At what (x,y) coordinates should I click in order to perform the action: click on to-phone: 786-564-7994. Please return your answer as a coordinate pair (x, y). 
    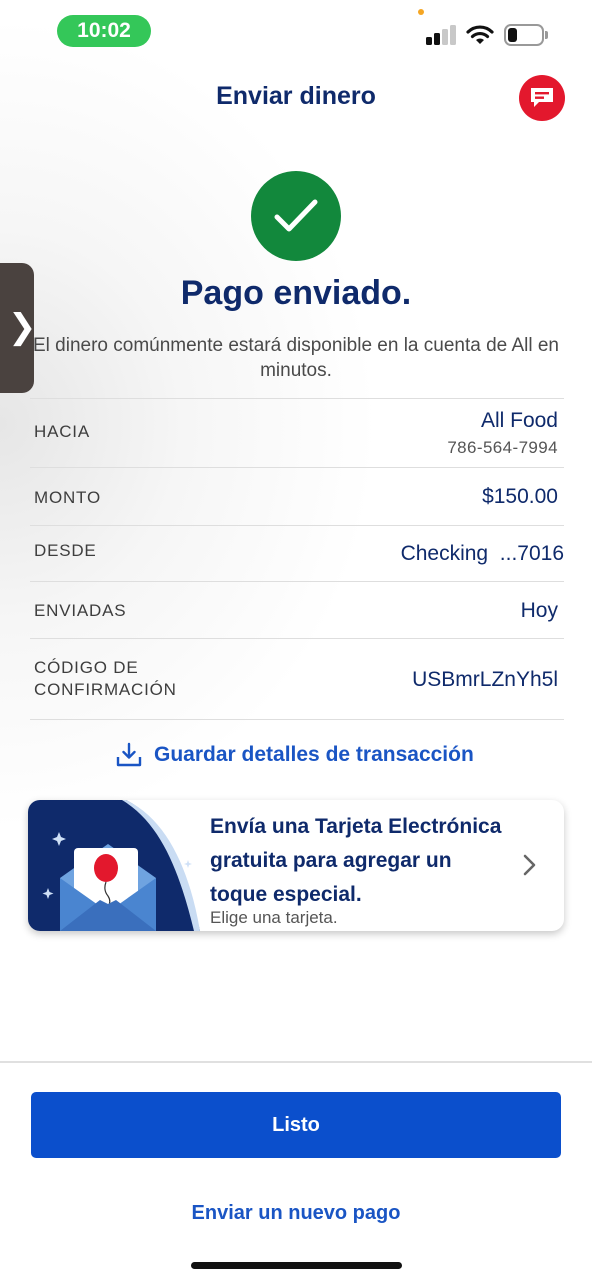
    Looking at the image, I should click on (502, 447).